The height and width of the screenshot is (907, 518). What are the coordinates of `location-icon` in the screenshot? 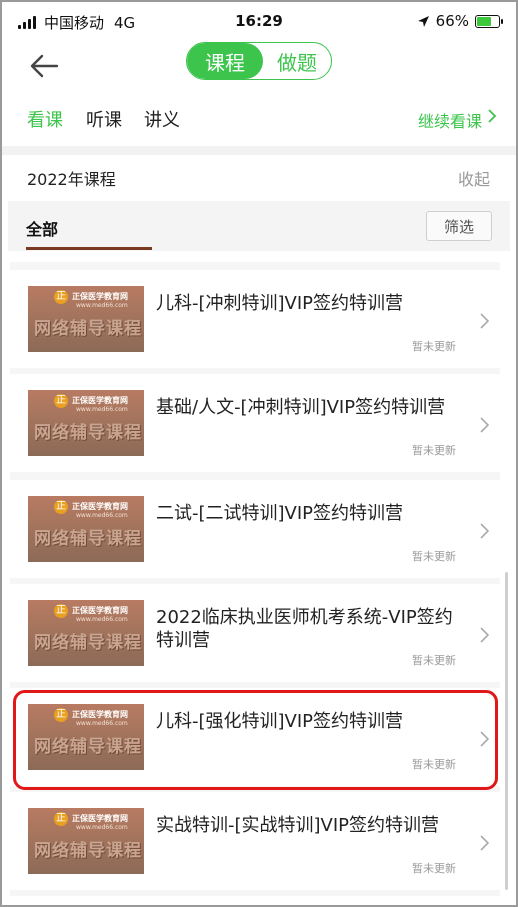 It's located at (423, 21).